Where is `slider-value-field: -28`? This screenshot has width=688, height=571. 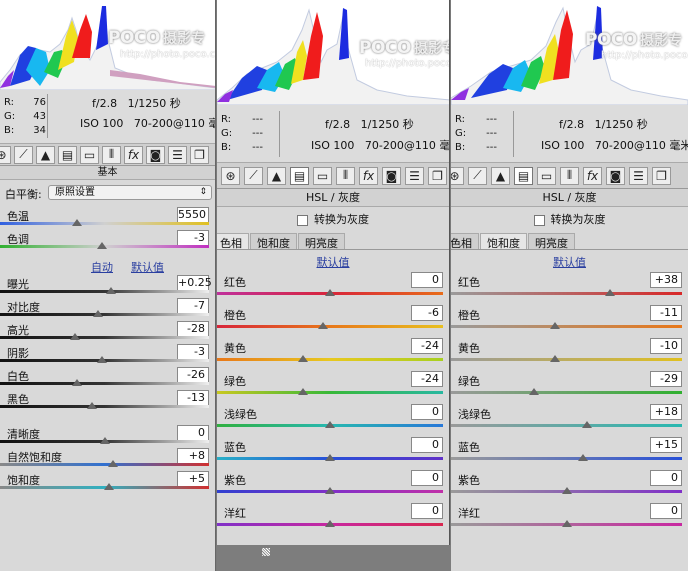
slider-value-field: -28 is located at coordinates (193, 329).